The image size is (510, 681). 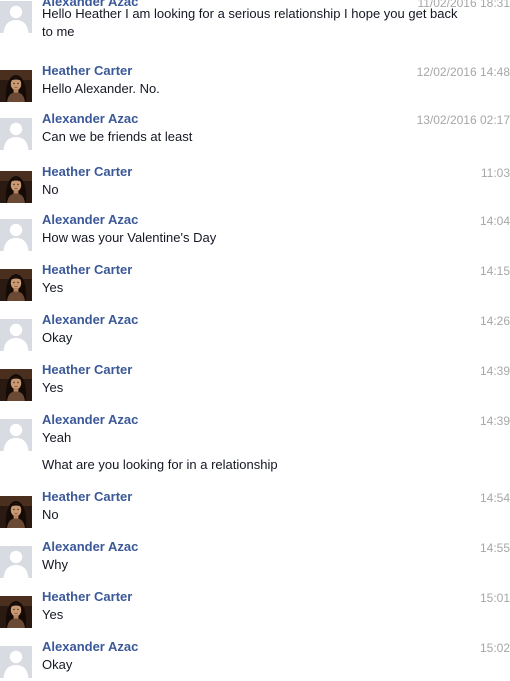 What do you see at coordinates (55, 564) in the screenshot?
I see `message-text: Why` at bounding box center [55, 564].